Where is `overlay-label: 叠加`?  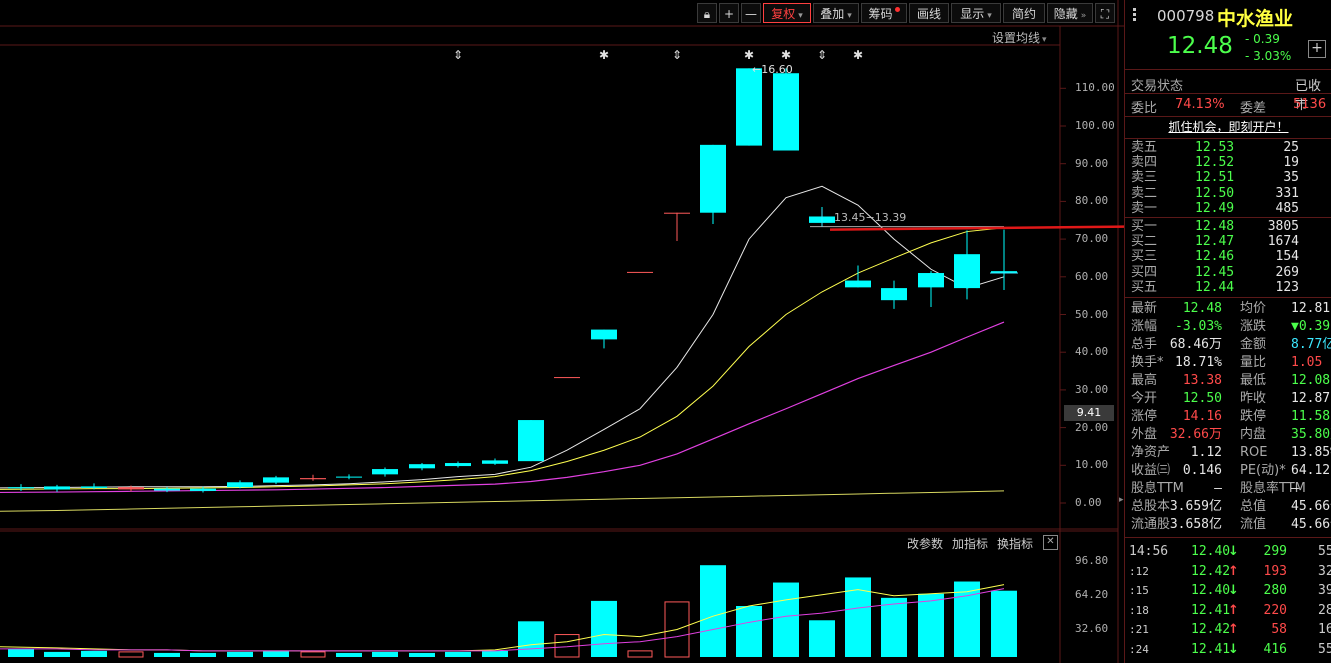 overlay-label: 叠加 is located at coordinates (832, 14).